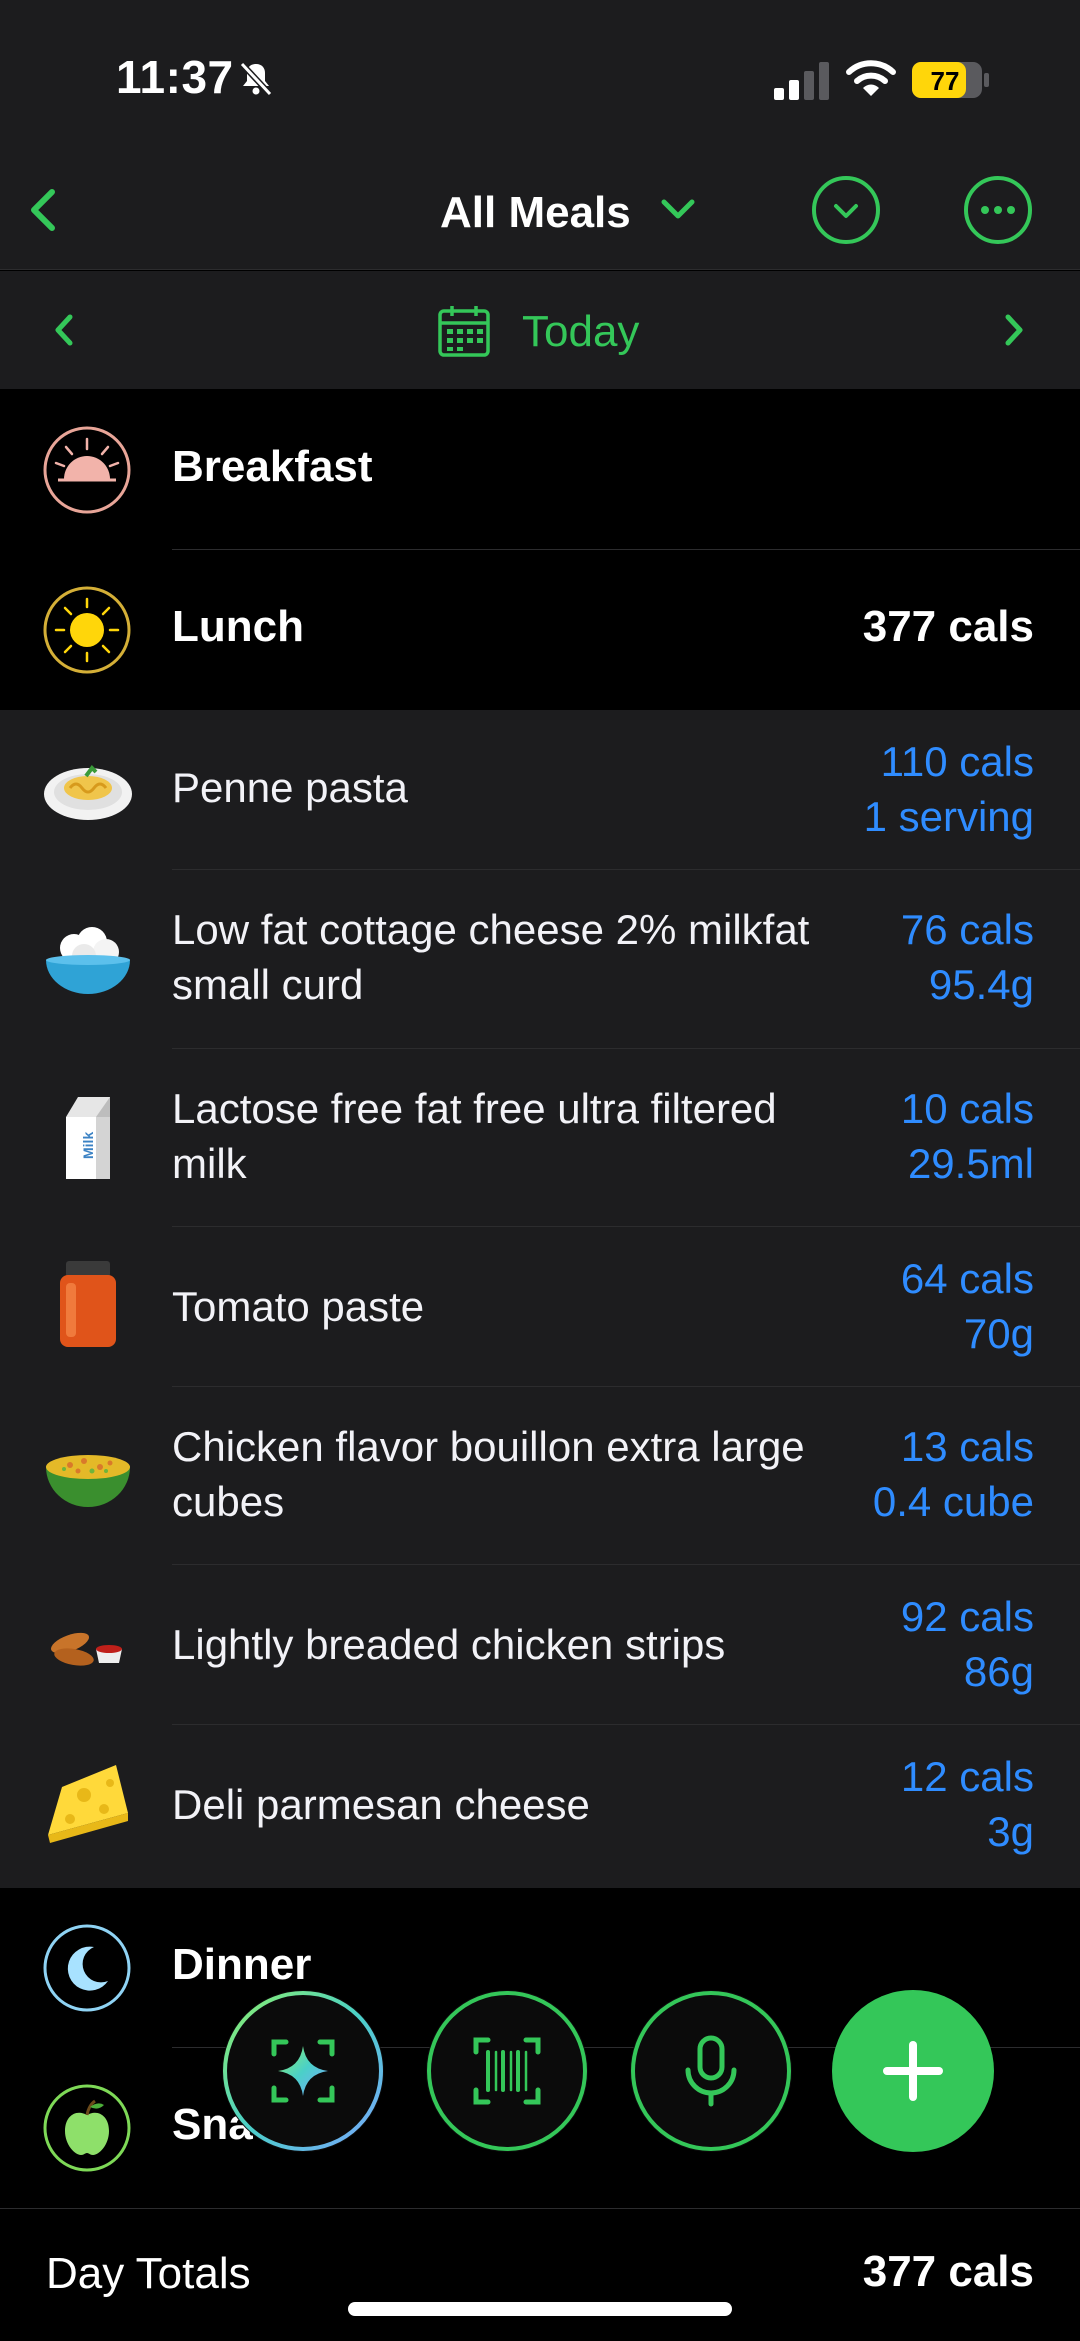  Describe the element at coordinates (298, 1306) in the screenshot. I see `food-name: Tomato paste` at that location.